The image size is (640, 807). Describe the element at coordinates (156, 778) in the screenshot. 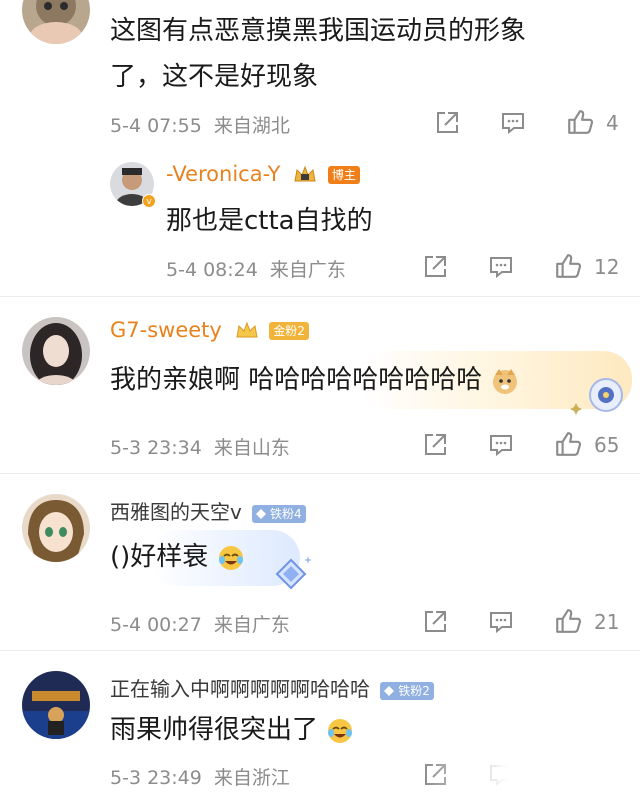

I see `time: 5-3 23:49` at that location.